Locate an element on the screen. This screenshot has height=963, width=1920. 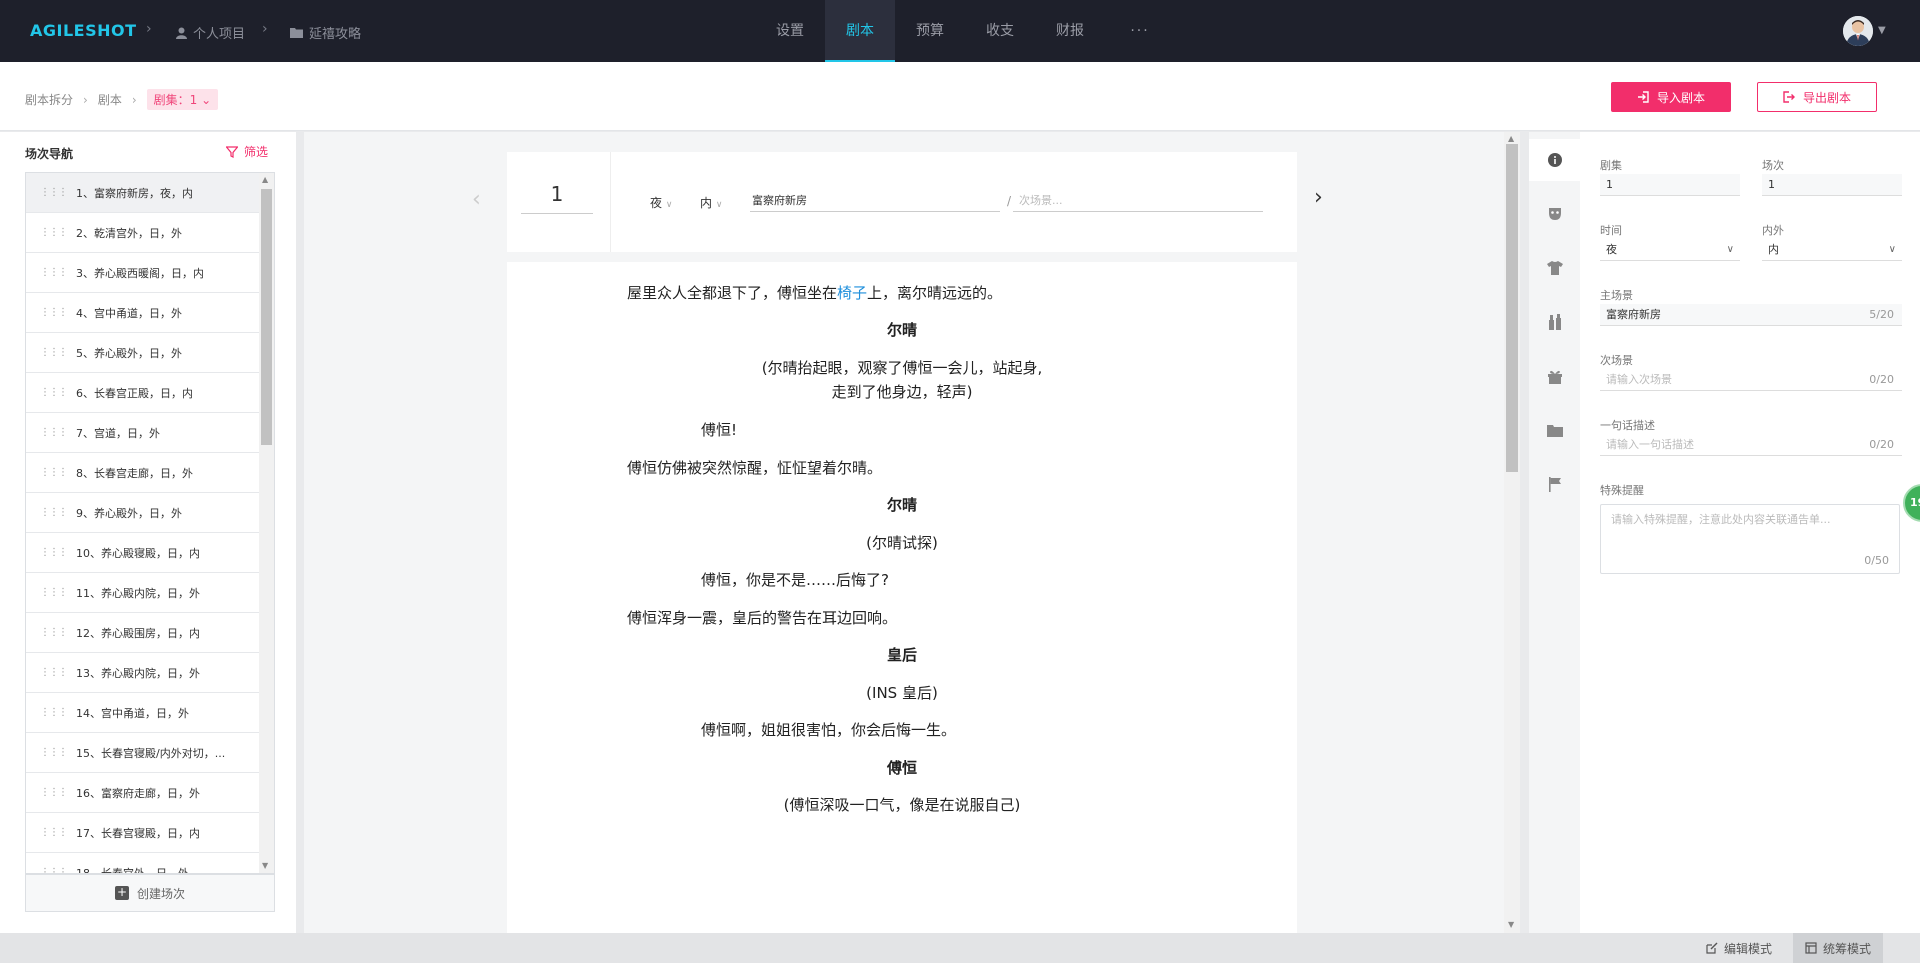
caret-down-icon: ▼ is located at coordinates (1882, 30).